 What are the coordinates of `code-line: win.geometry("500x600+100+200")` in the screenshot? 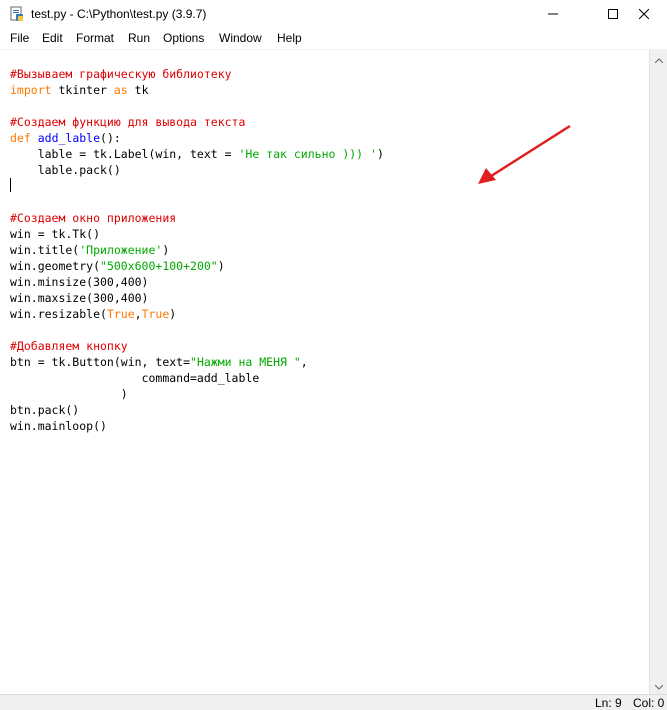 It's located at (197, 266).